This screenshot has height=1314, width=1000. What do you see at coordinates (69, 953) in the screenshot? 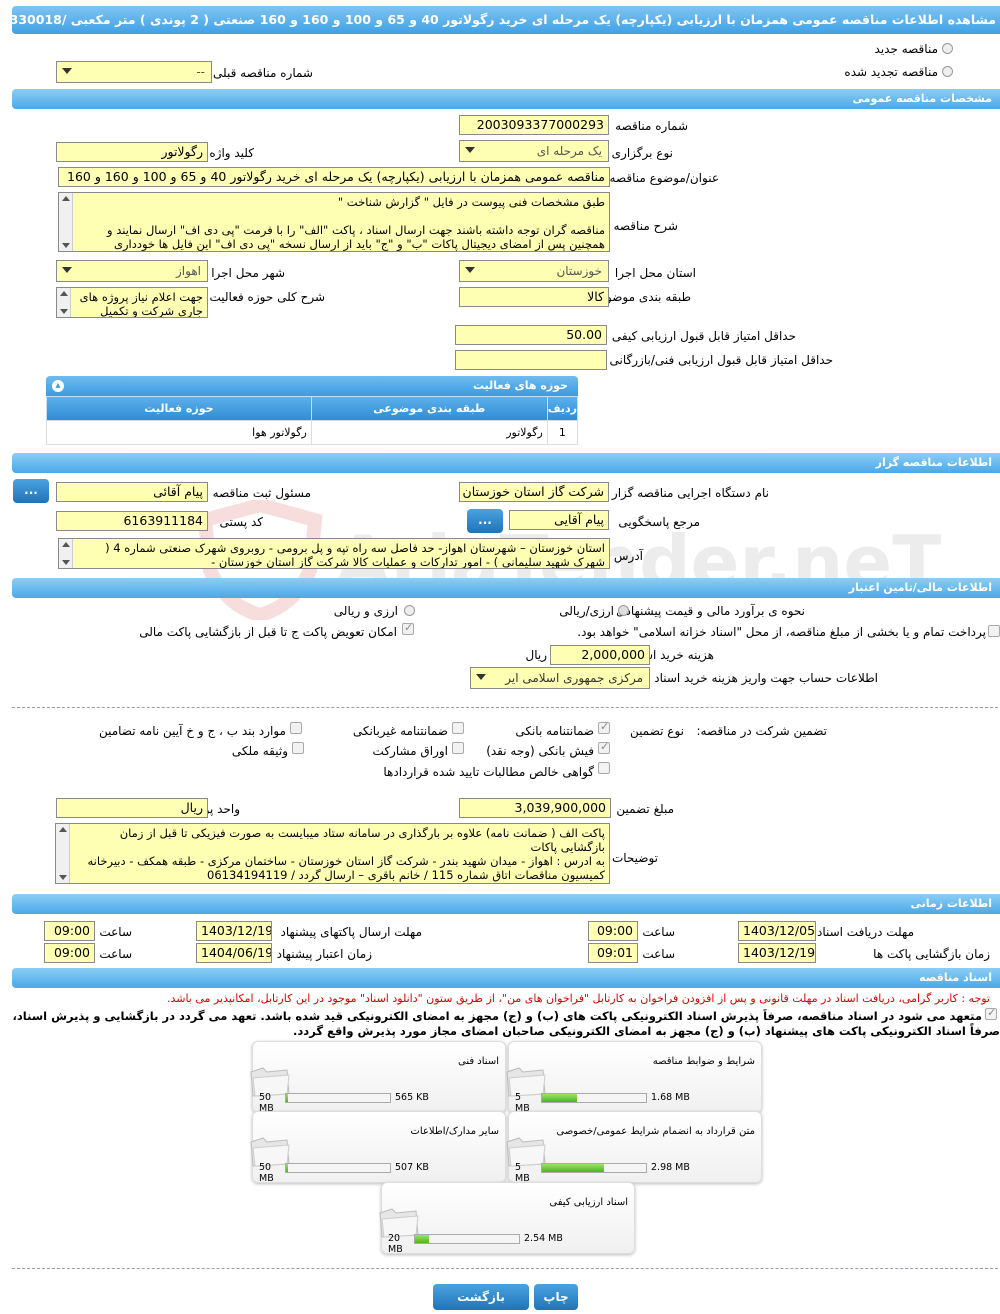
I see `valid-time-field: 09:00` at bounding box center [69, 953].